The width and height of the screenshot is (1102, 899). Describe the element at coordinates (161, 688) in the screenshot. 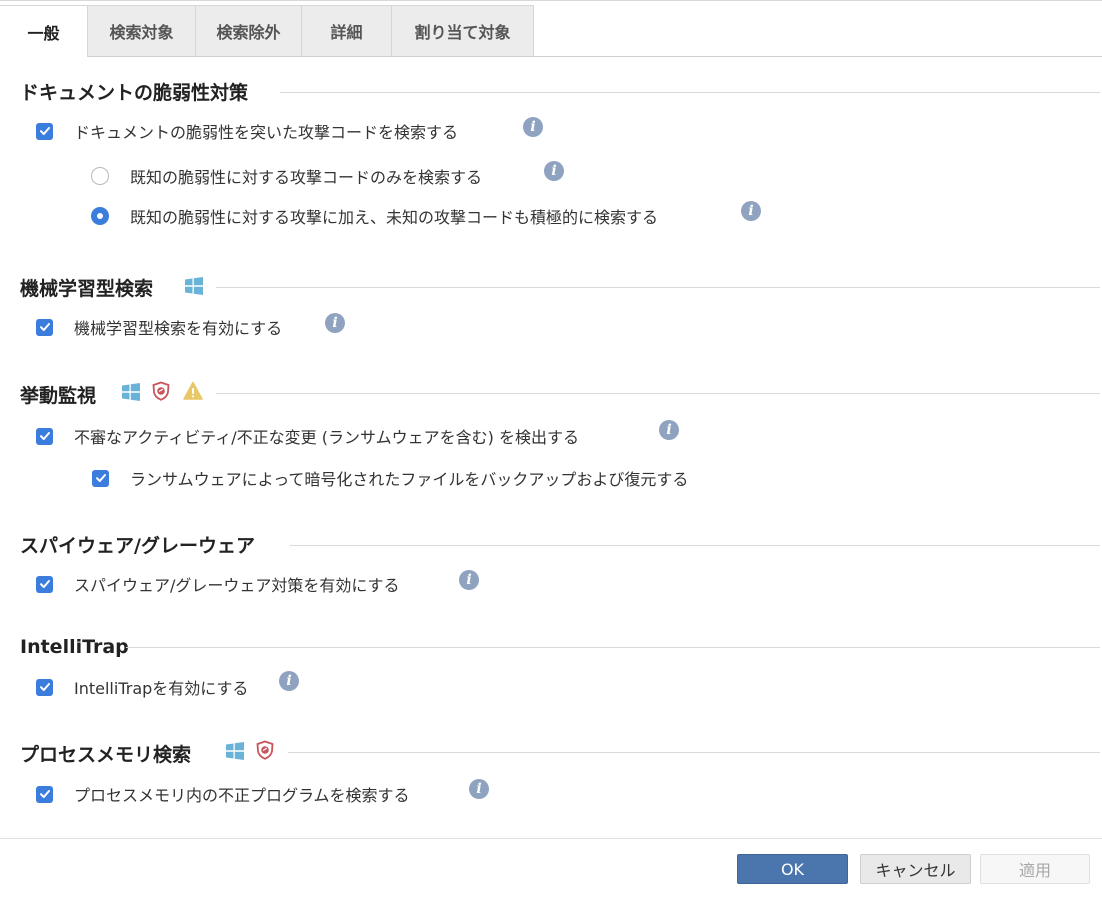

I see `intellitrap-enable-label: IntelliTrapを有効にする` at that location.